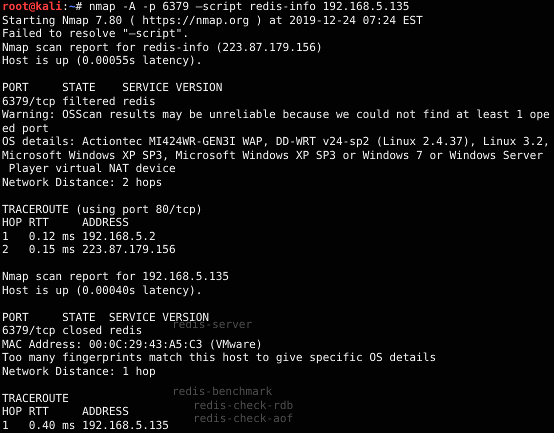  Describe the element at coordinates (276, 115) in the screenshot. I see `output-line: Warning: OSScan results may be unreliable because we could not find at least 1 ope` at that location.